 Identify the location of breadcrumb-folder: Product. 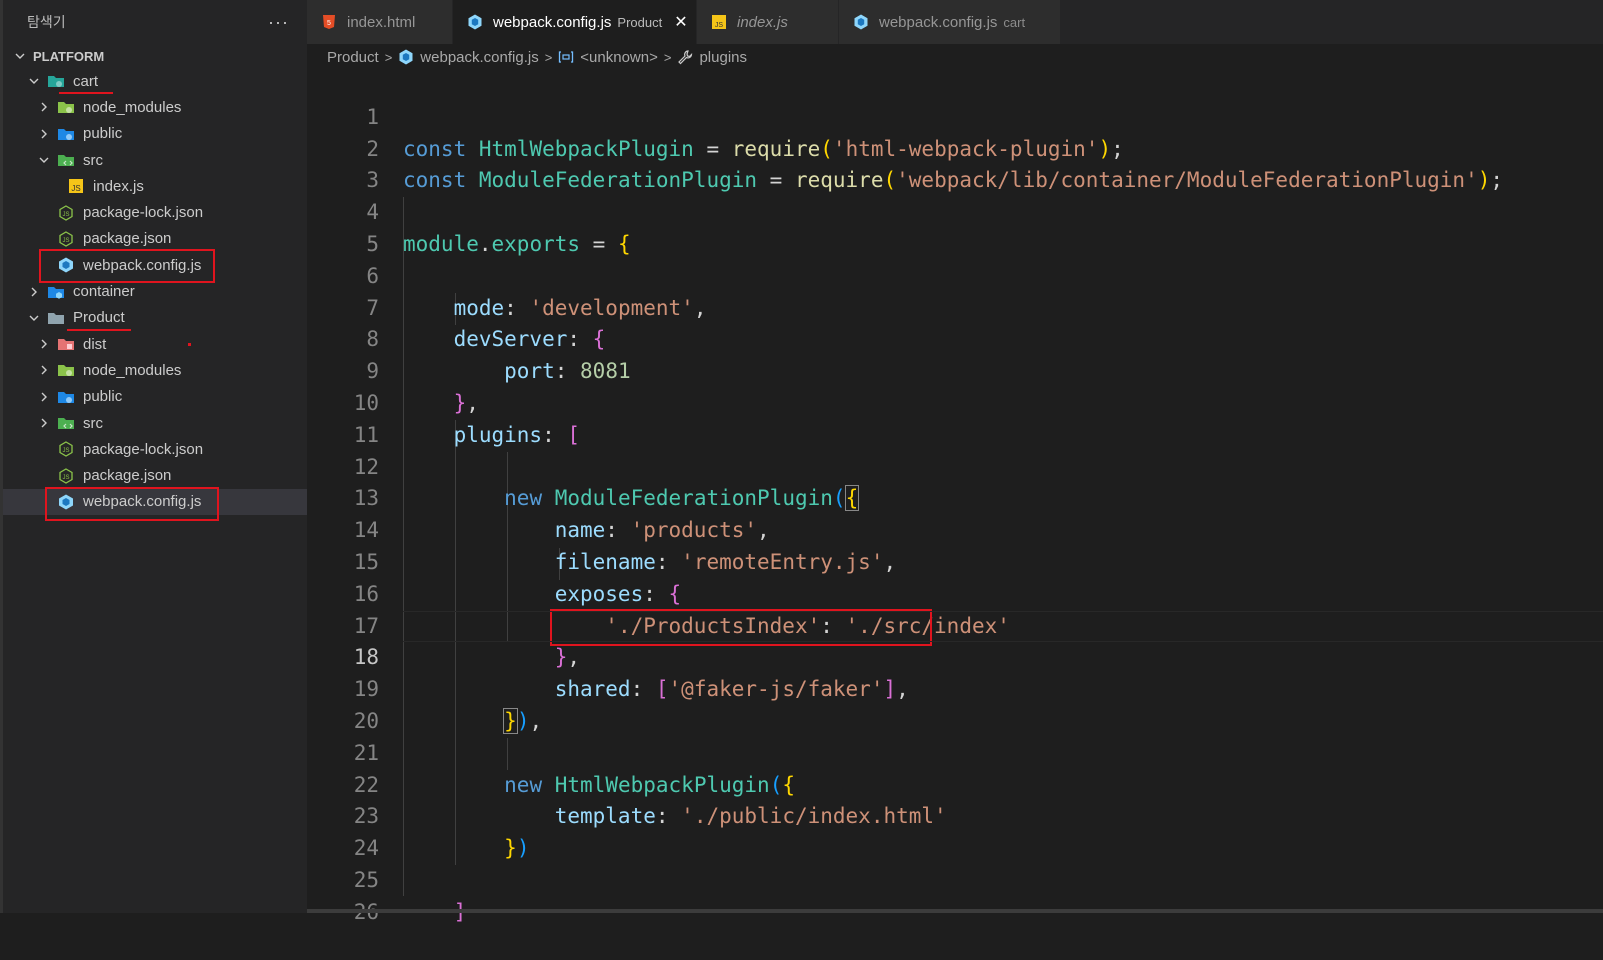
(353, 57).